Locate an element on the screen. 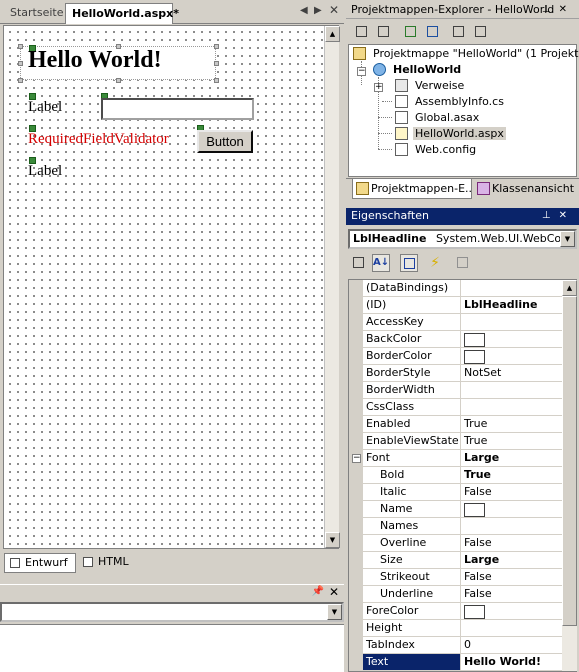 The image size is (579, 672). tree-node-project: HelloWorld is located at coordinates (417, 70).